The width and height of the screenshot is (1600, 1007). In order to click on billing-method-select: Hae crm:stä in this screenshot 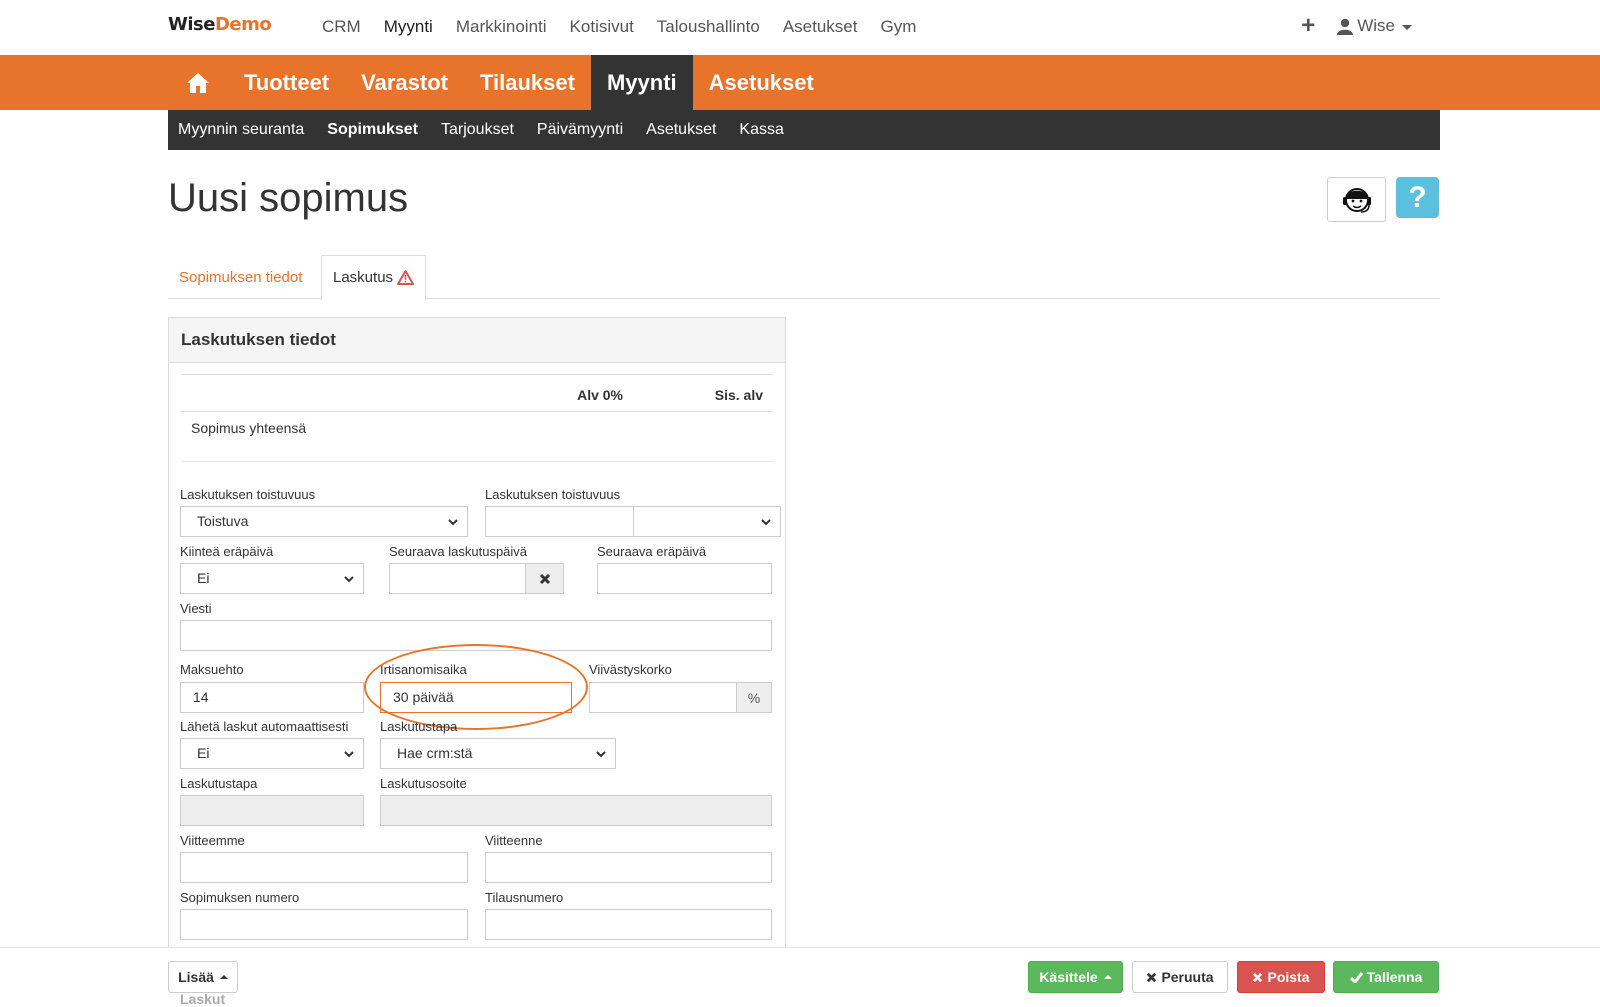, I will do `click(498, 753)`.